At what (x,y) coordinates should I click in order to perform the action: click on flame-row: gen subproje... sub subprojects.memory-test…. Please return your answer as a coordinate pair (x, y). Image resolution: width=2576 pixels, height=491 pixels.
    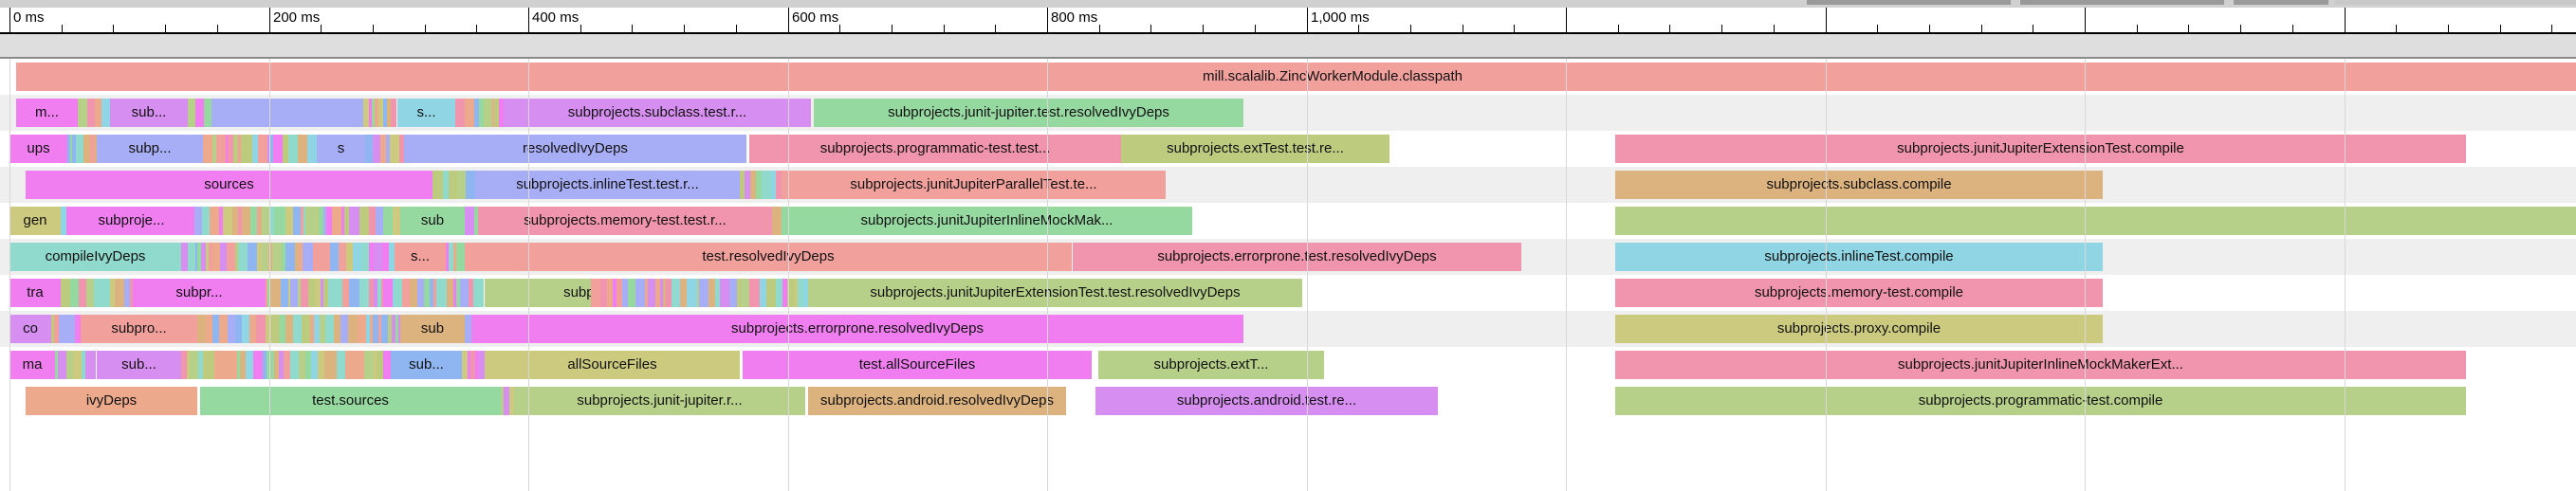
    Looking at the image, I should click on (1288, 221).